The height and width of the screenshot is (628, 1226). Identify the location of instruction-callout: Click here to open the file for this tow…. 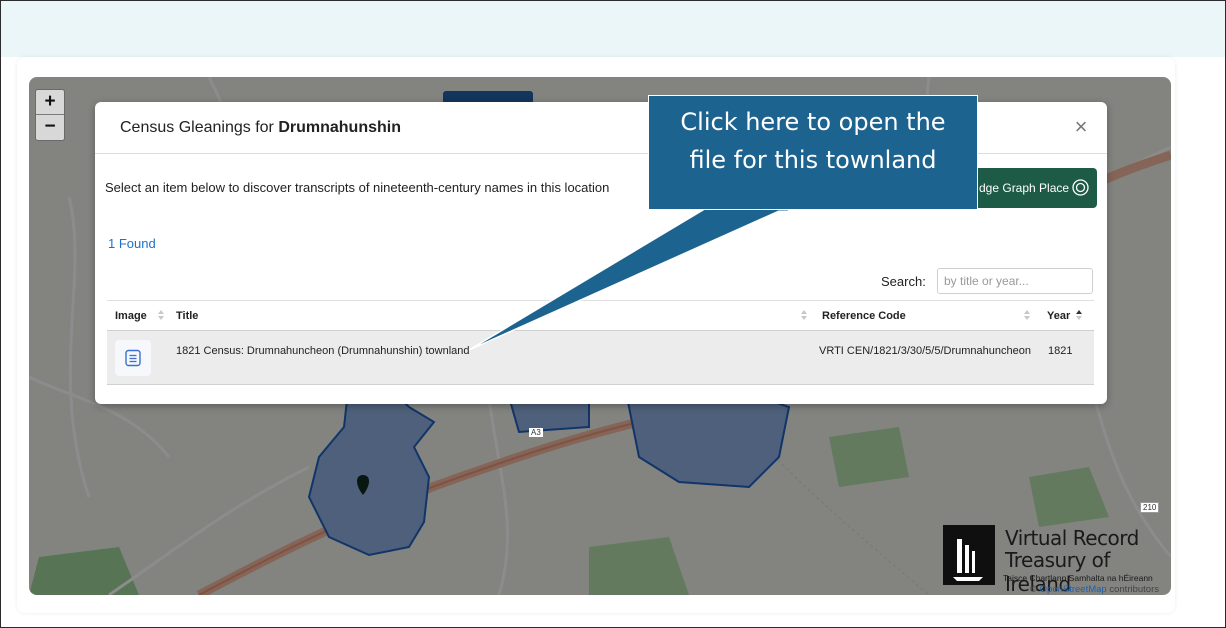
(813, 152).